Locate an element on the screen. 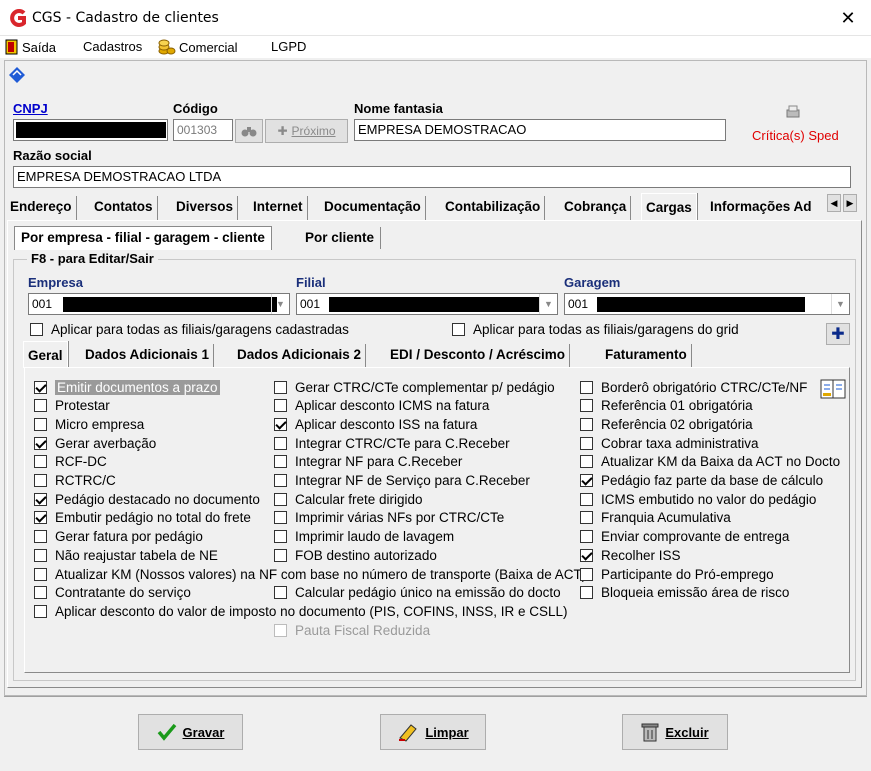 The width and height of the screenshot is (871, 771). close-button: ✕ is located at coordinates (848, 18).